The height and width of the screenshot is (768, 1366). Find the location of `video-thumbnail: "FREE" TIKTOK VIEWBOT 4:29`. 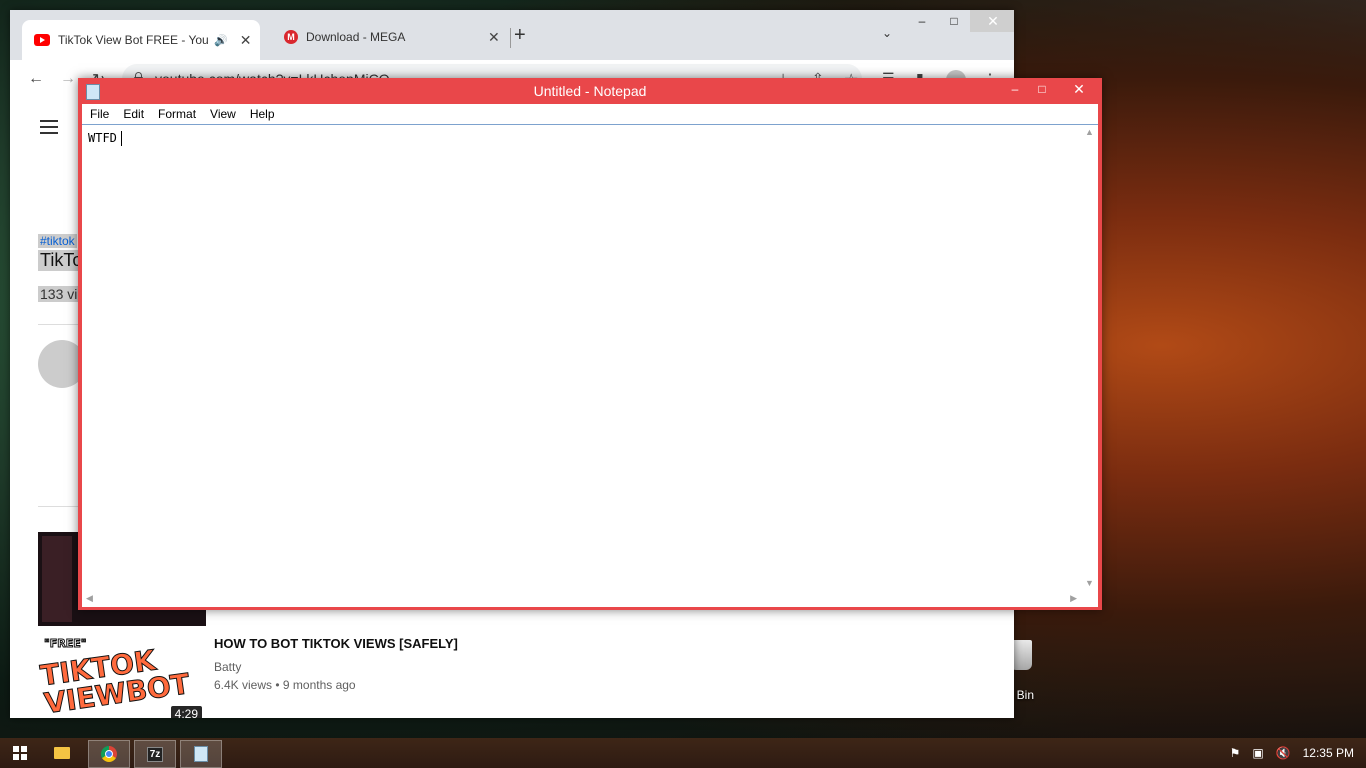

video-thumbnail: "FREE" TIKTOK VIEWBOT 4:29 is located at coordinates (122, 675).